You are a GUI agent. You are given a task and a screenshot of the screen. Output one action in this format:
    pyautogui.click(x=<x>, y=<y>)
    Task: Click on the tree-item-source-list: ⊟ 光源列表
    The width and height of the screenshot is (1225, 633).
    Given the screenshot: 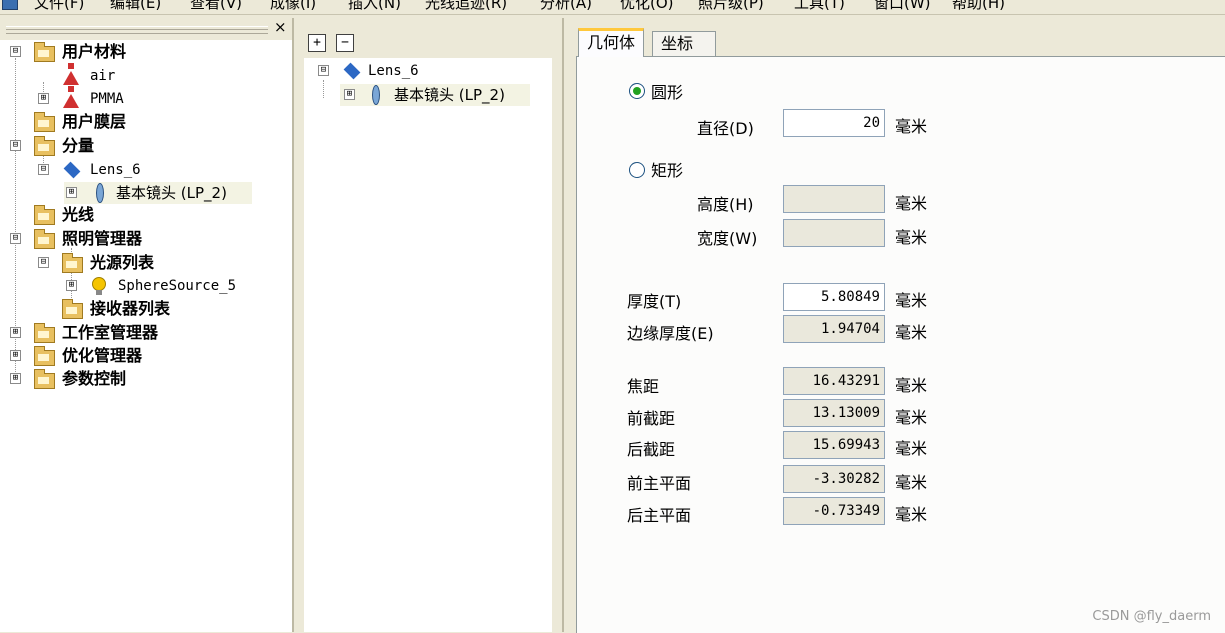 What is the action you would take?
    pyautogui.click(x=146, y=263)
    